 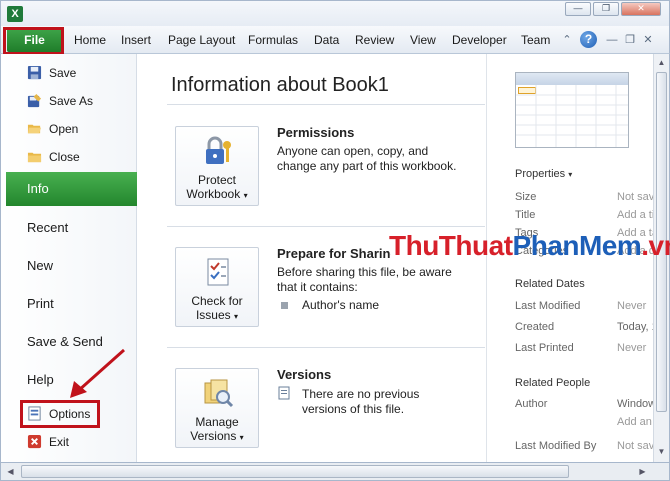 What do you see at coordinates (479, 40) in the screenshot?
I see `tab-developer: Developer` at bounding box center [479, 40].